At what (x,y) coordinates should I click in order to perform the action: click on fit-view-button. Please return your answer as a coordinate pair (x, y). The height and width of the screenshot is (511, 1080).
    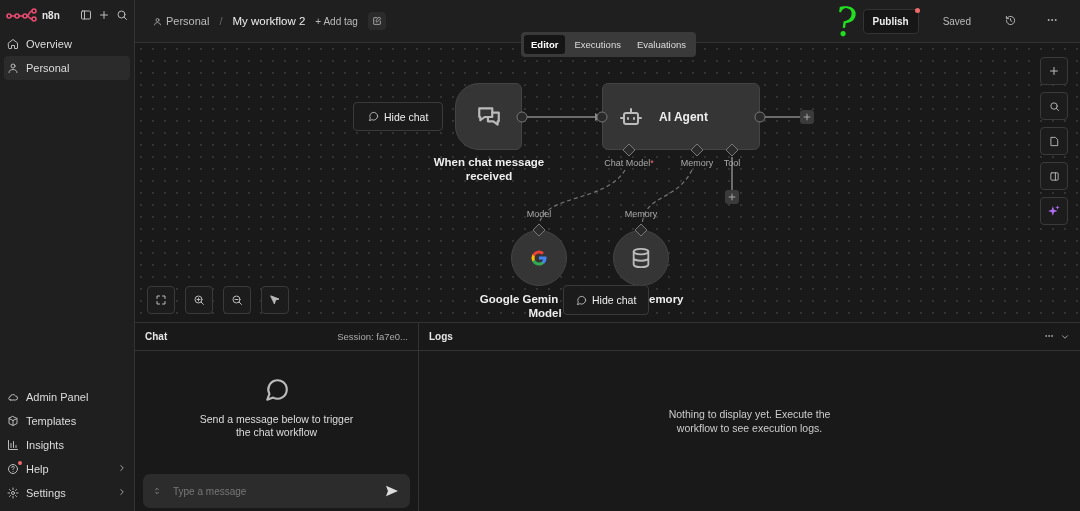
    Looking at the image, I should click on (161, 300).